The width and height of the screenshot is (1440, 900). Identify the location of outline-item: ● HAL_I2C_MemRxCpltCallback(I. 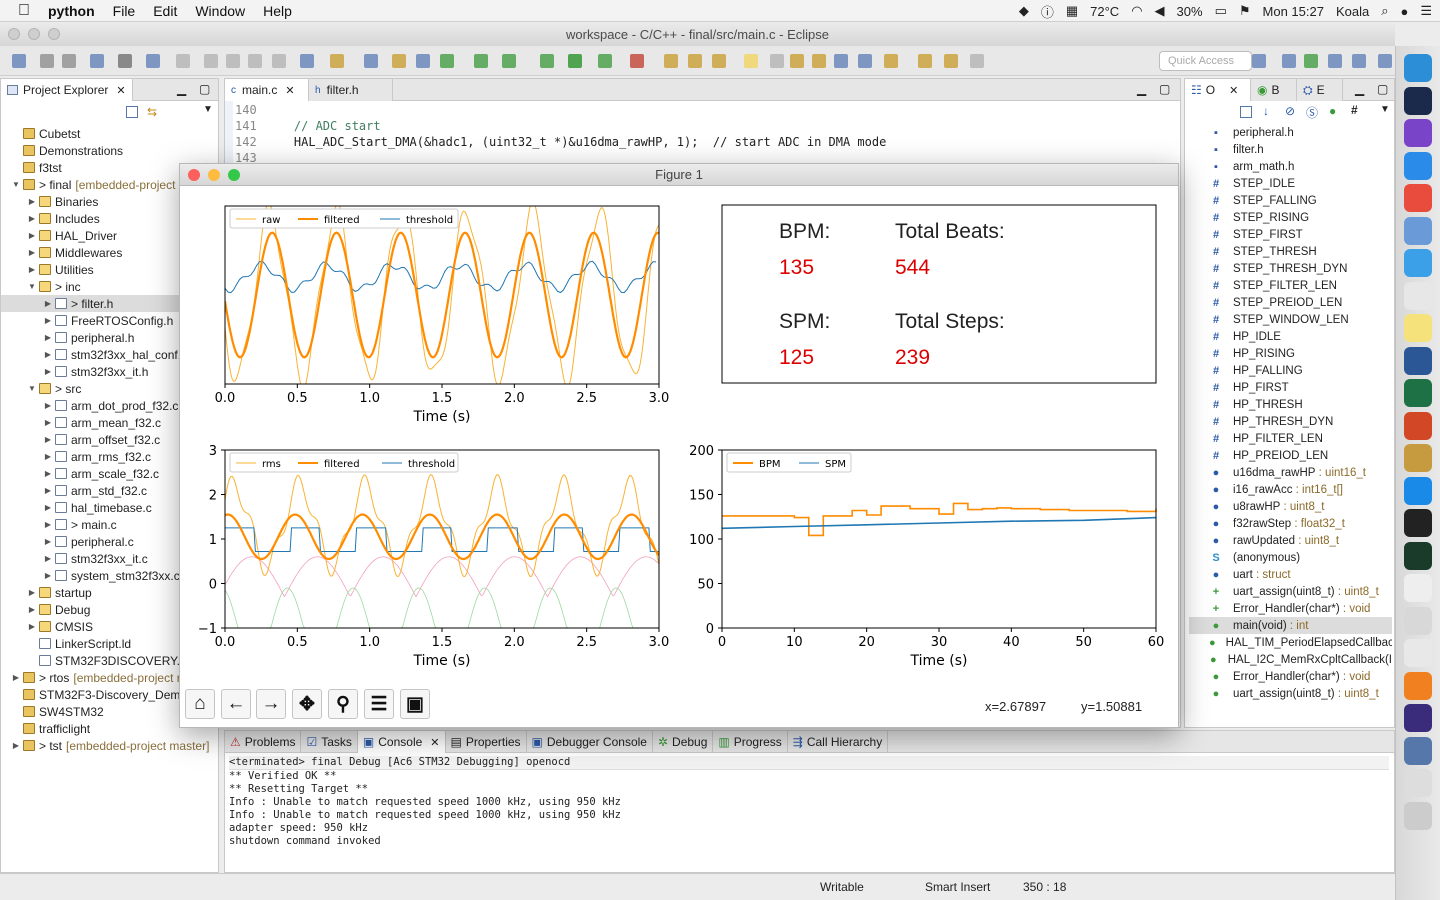
(1290, 659).